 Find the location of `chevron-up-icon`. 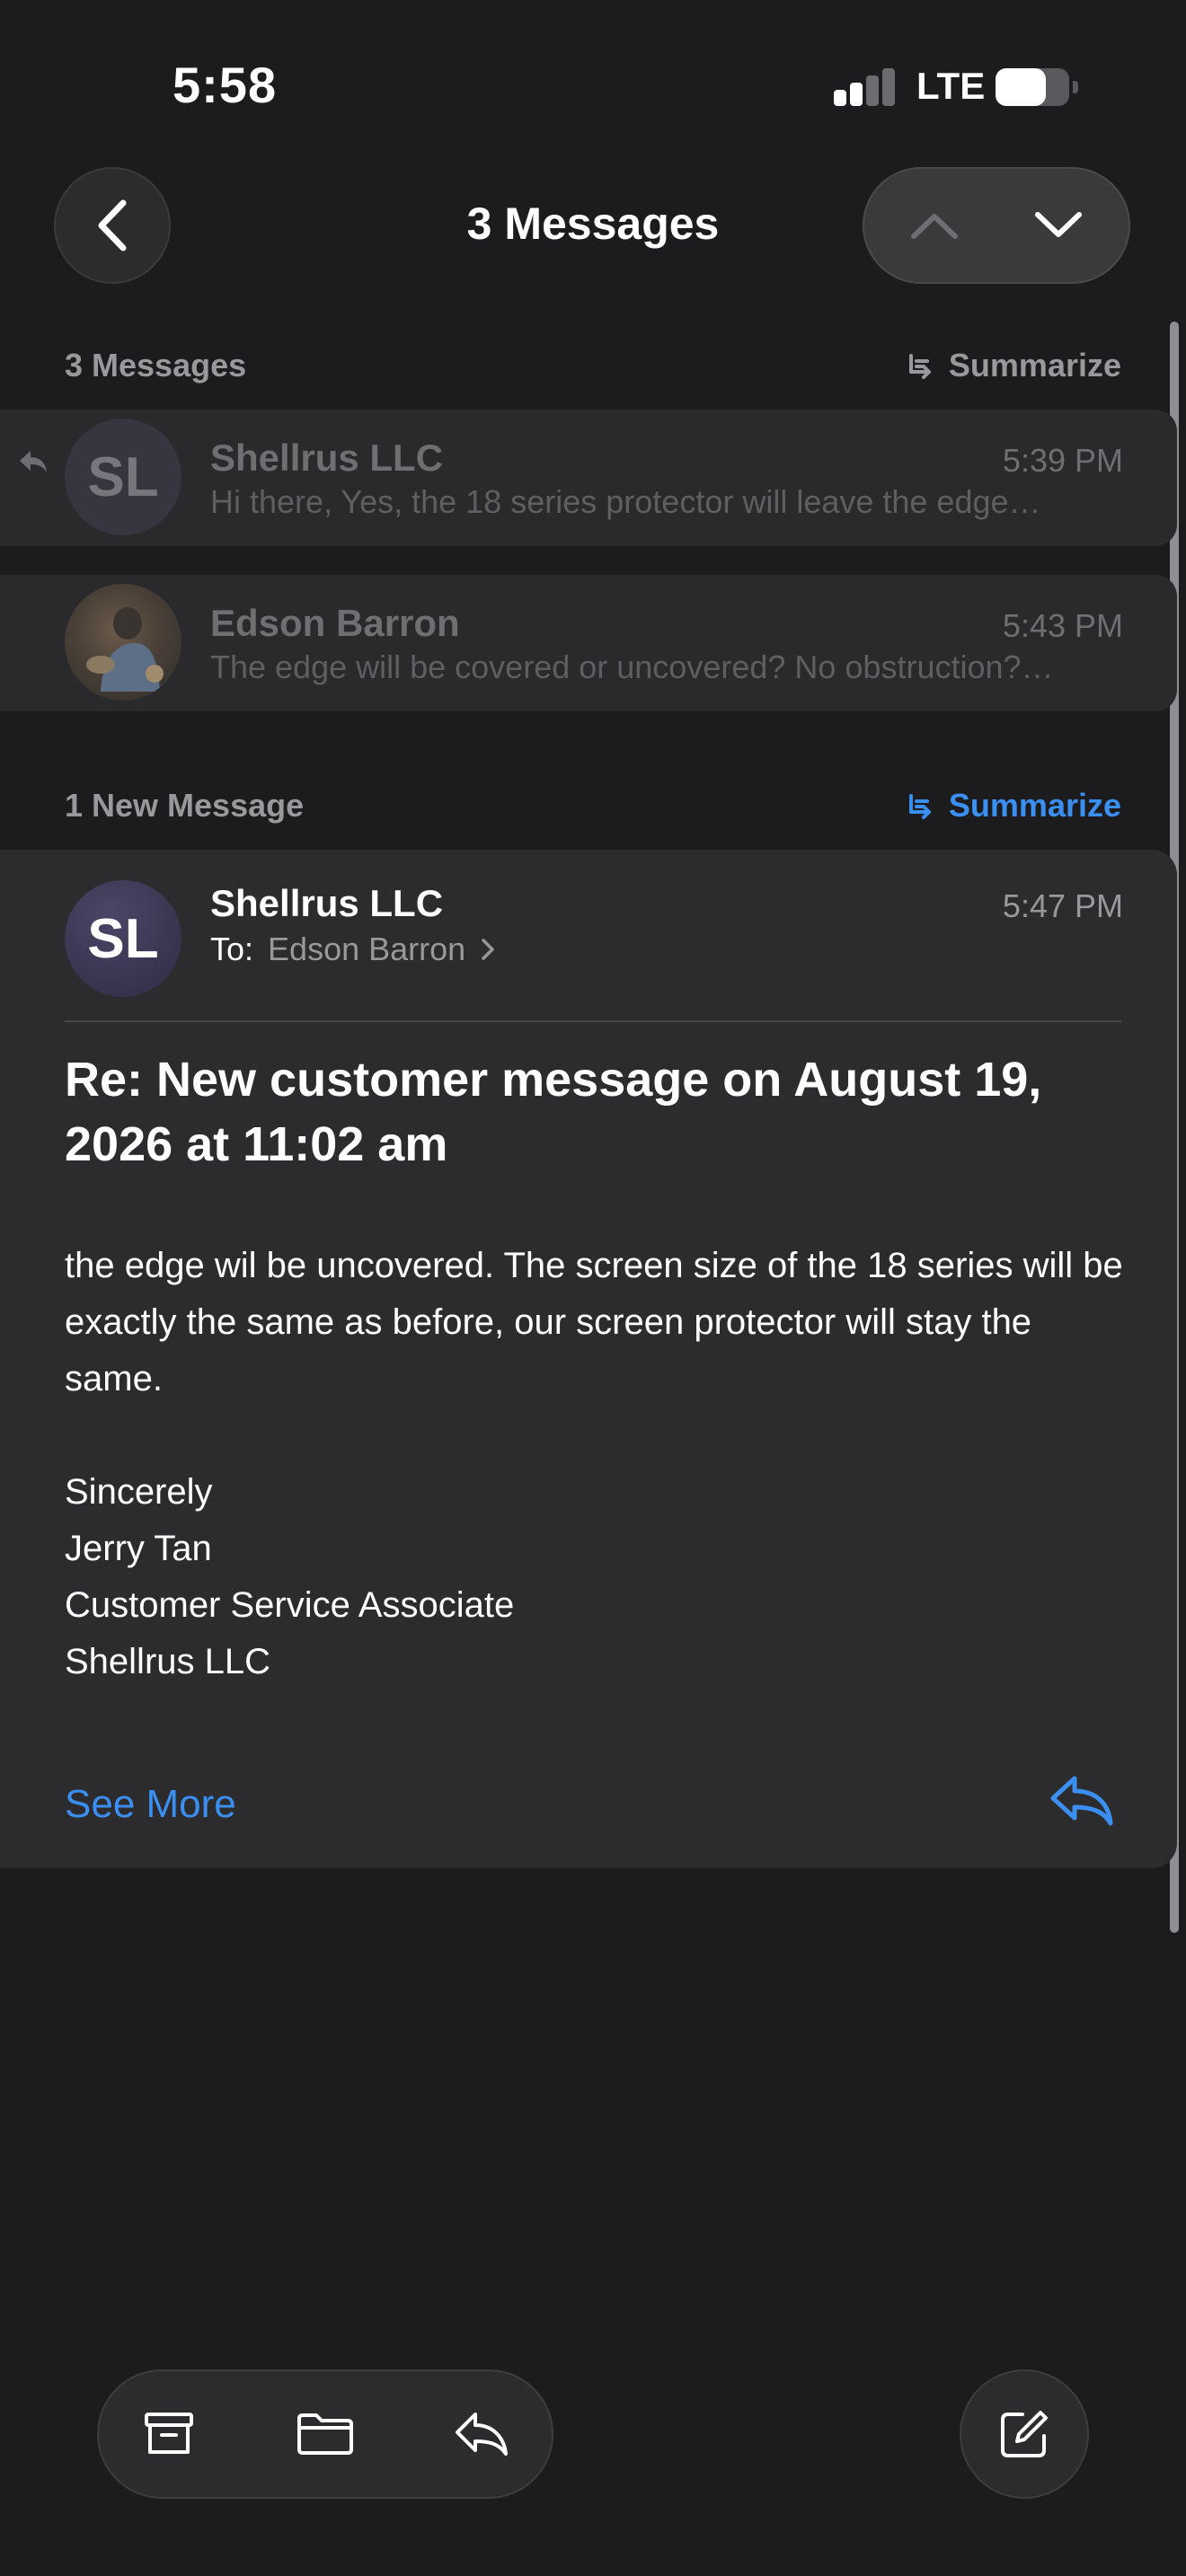

chevron-up-icon is located at coordinates (934, 226).